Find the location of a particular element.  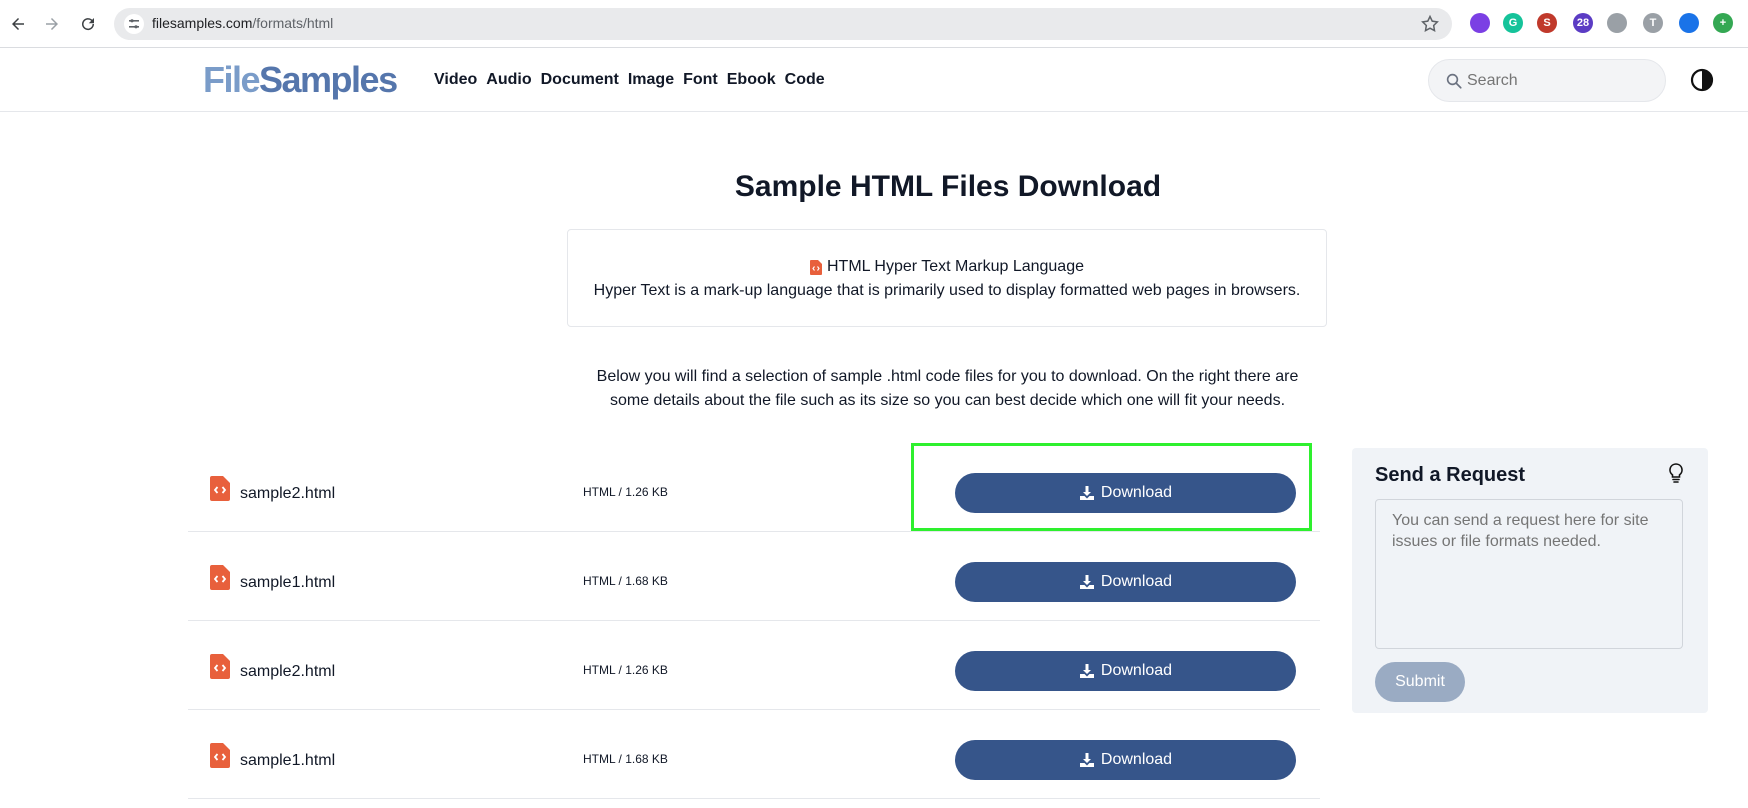

format-name: HTML Hyper Text Markup Language is located at coordinates (955, 266).